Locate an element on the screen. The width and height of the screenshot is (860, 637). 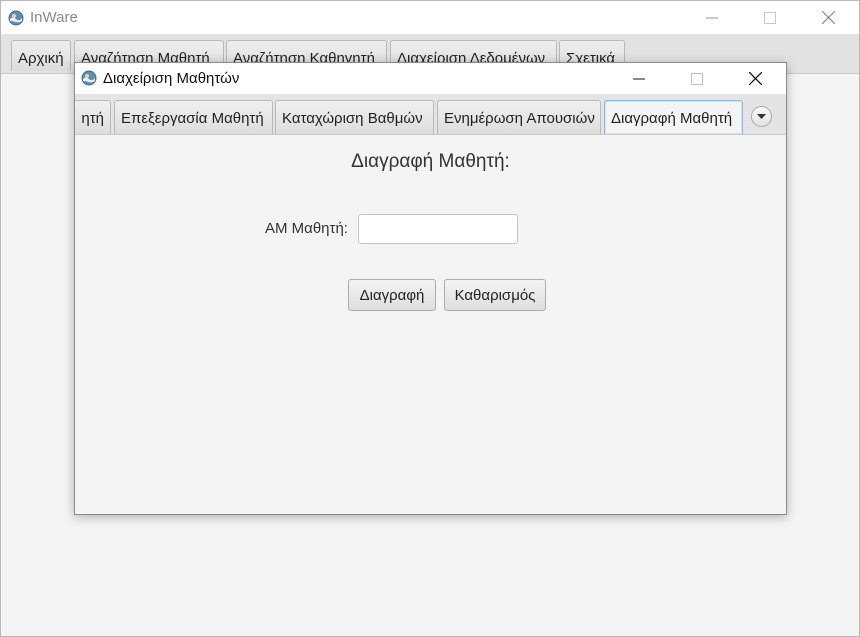
tab-grade-entry: Καταχώριση Βαθμών is located at coordinates (354, 117).